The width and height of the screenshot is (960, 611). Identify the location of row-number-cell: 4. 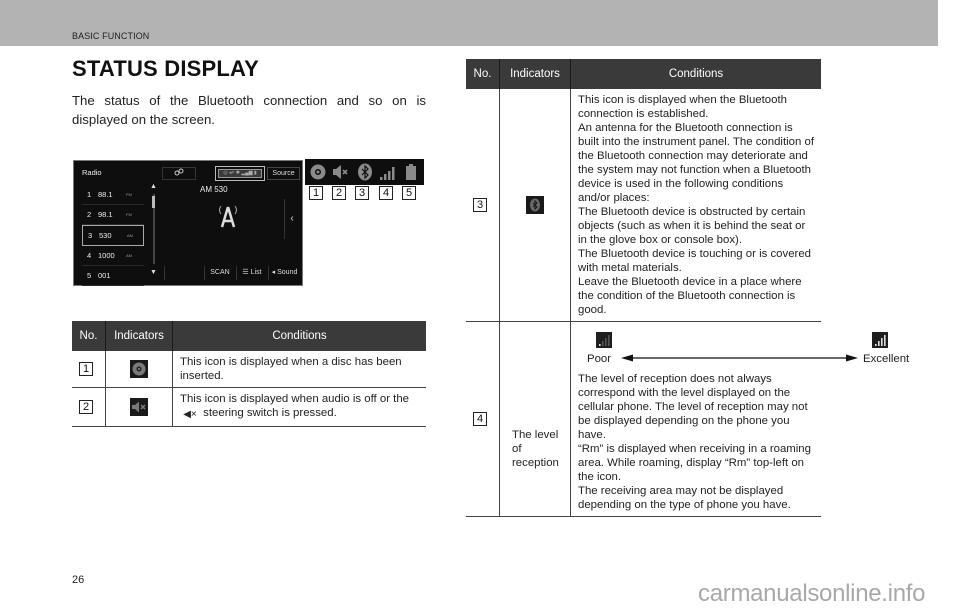
(483, 419).